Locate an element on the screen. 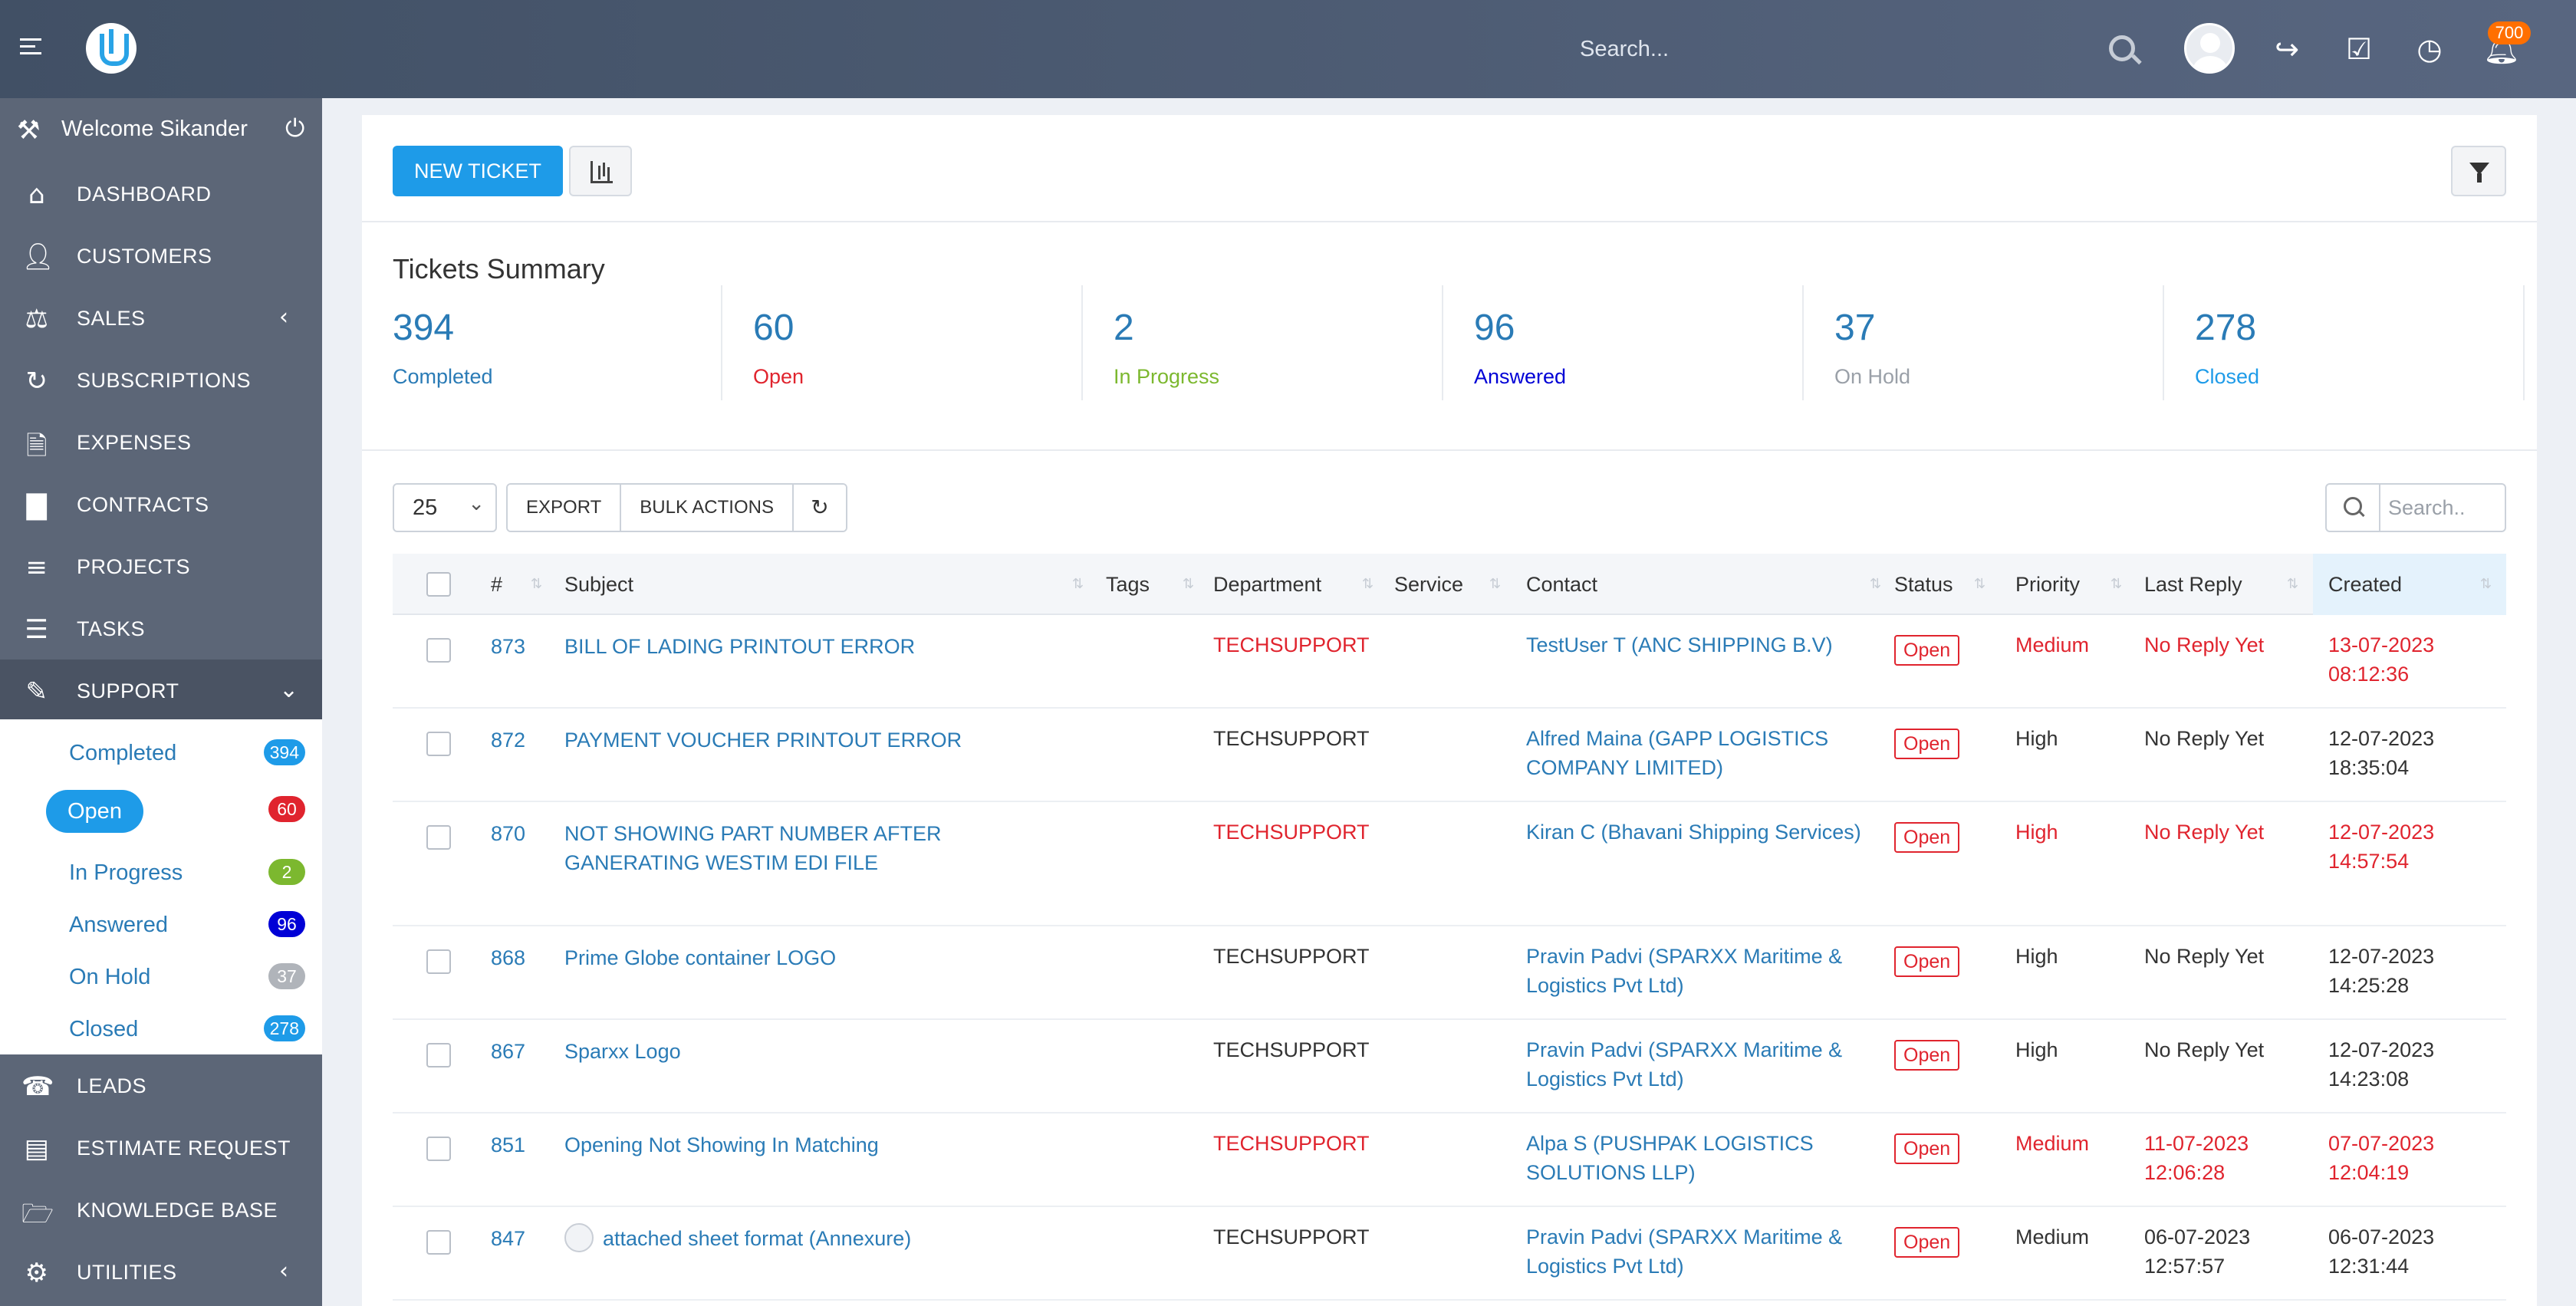  filter-icon is located at coordinates (2478, 171).